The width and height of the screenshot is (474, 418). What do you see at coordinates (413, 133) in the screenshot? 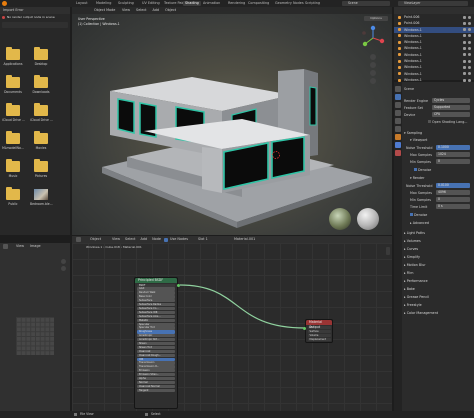
I see `sampling-section: ▾ Sampling` at bounding box center [413, 133].